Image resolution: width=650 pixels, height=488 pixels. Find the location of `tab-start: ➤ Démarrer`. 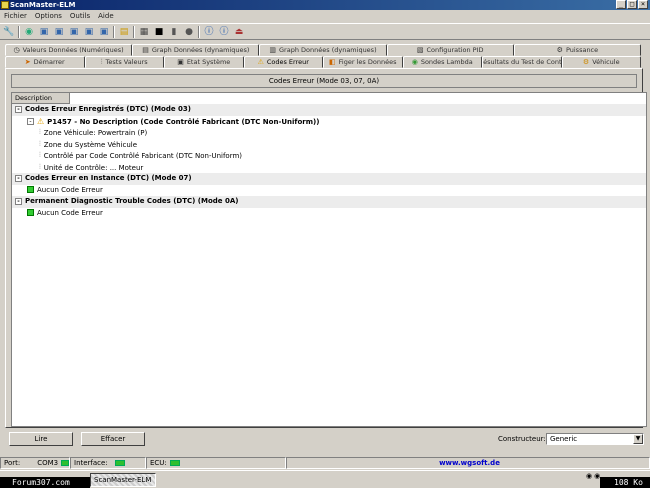

tab-start: ➤ Démarrer is located at coordinates (45, 62).